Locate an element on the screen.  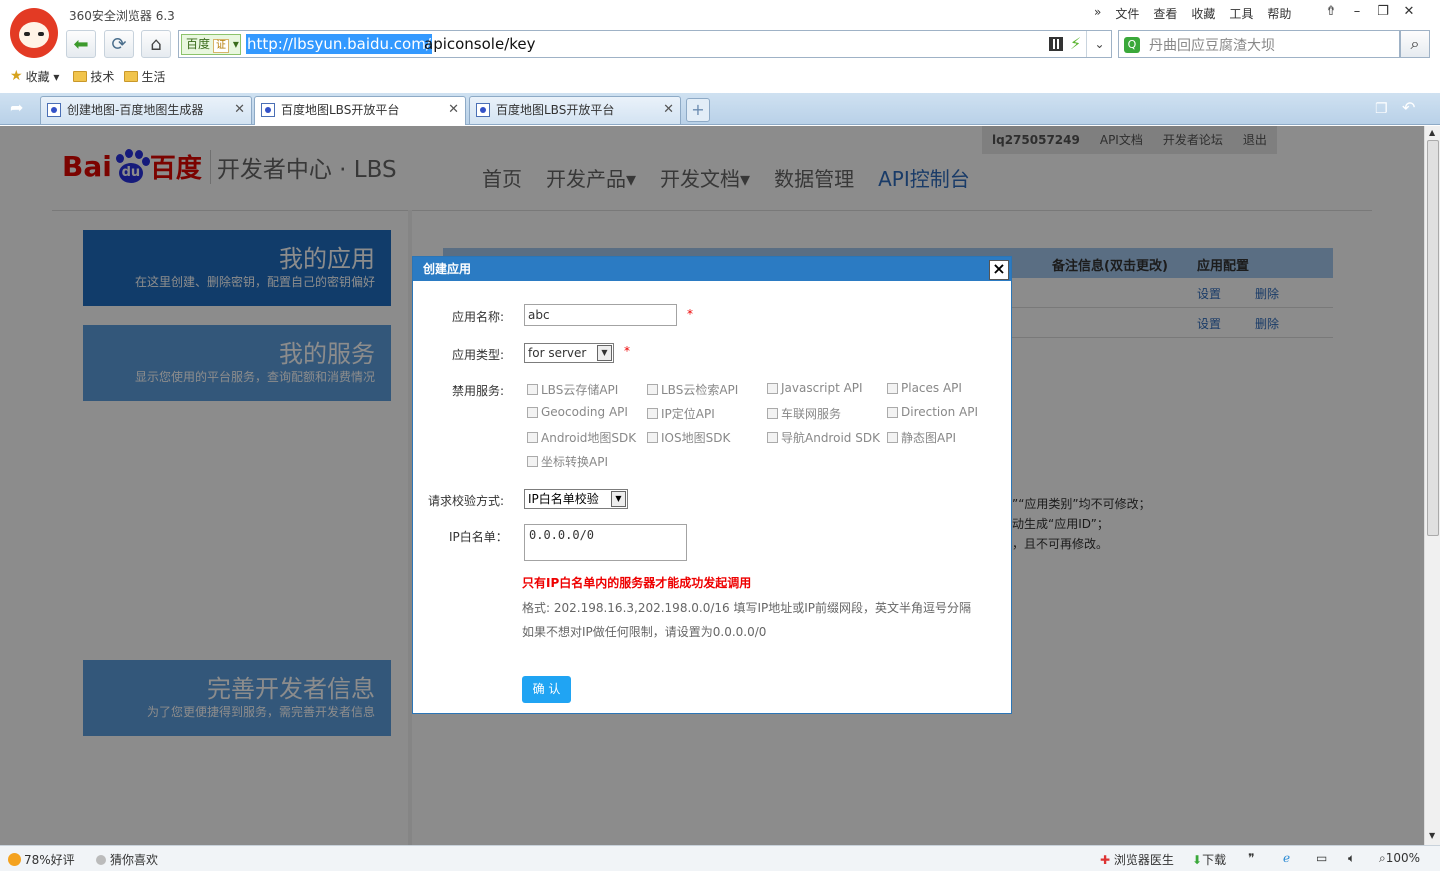
service-checkbox: IOS地图SDK is located at coordinates (688, 437).